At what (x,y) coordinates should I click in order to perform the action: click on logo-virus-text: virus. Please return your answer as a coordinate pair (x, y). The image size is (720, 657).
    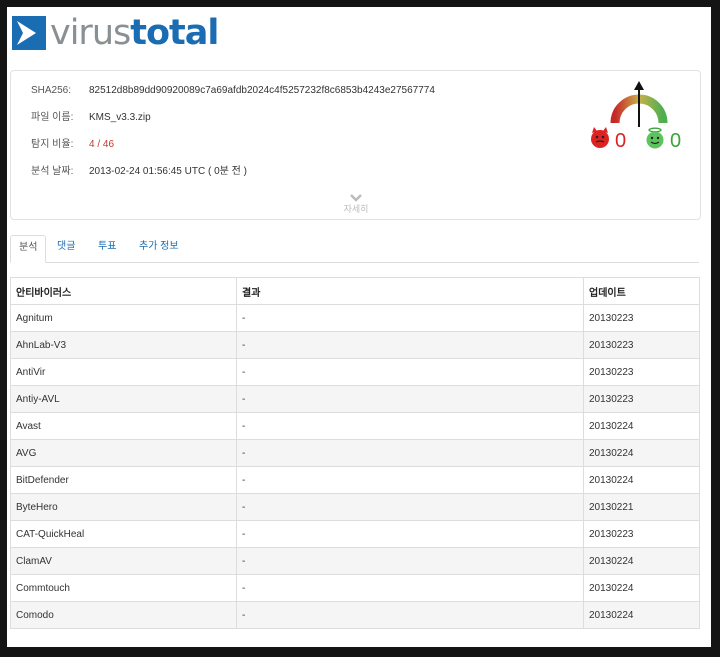
    Looking at the image, I should click on (90, 33).